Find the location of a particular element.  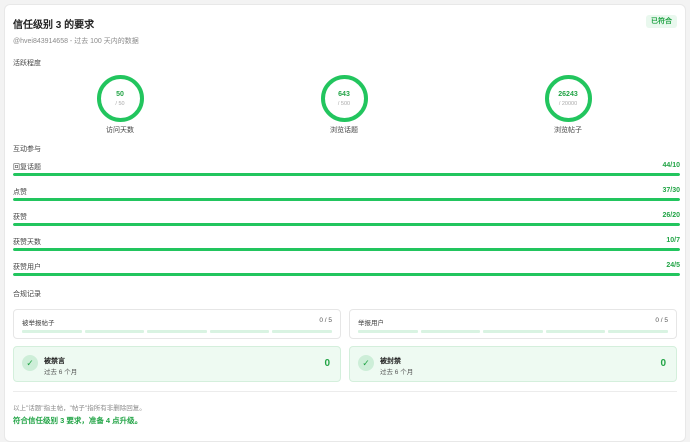

stat-value: 50 is located at coordinates (120, 94).